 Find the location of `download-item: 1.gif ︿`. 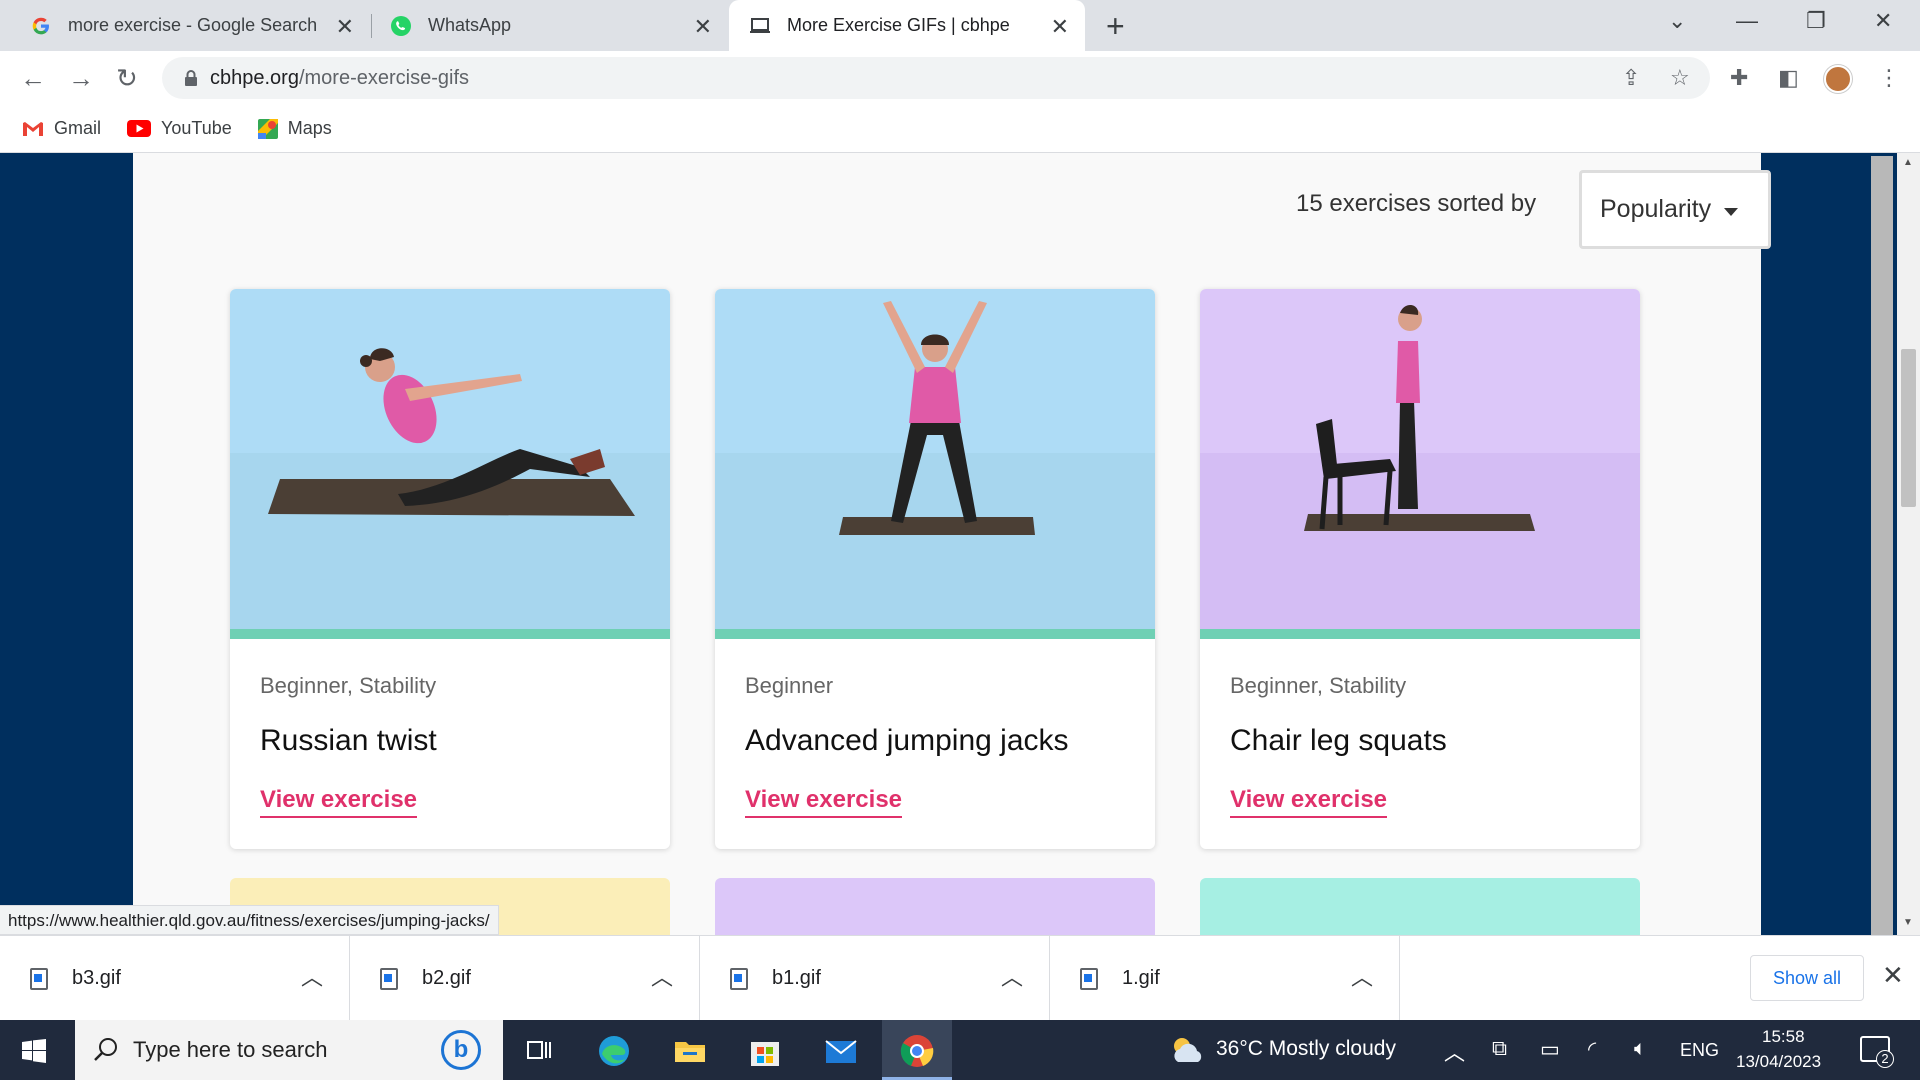

download-item: 1.gif ︿ is located at coordinates (1225, 978).